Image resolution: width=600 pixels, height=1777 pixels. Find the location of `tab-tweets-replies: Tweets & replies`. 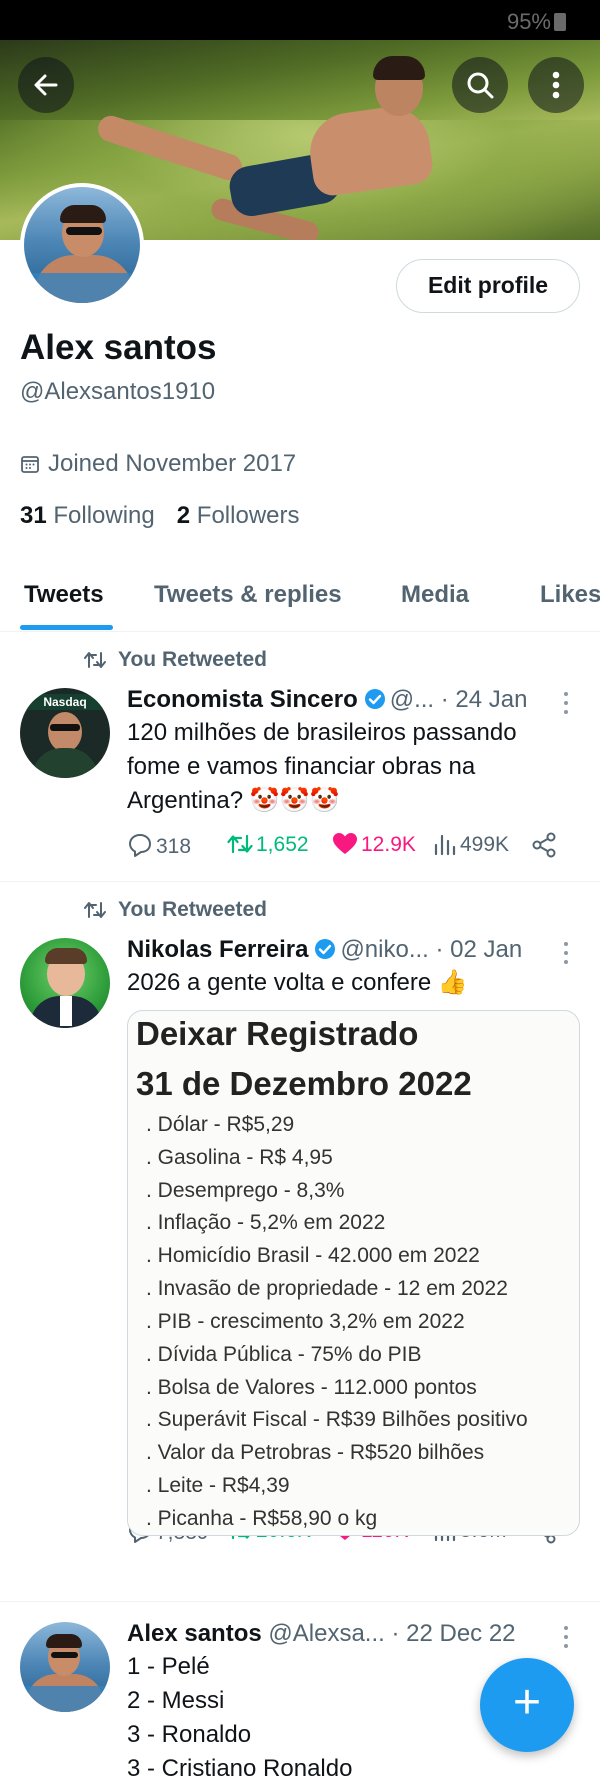

tab-tweets-replies: Tweets & replies is located at coordinates (248, 602).